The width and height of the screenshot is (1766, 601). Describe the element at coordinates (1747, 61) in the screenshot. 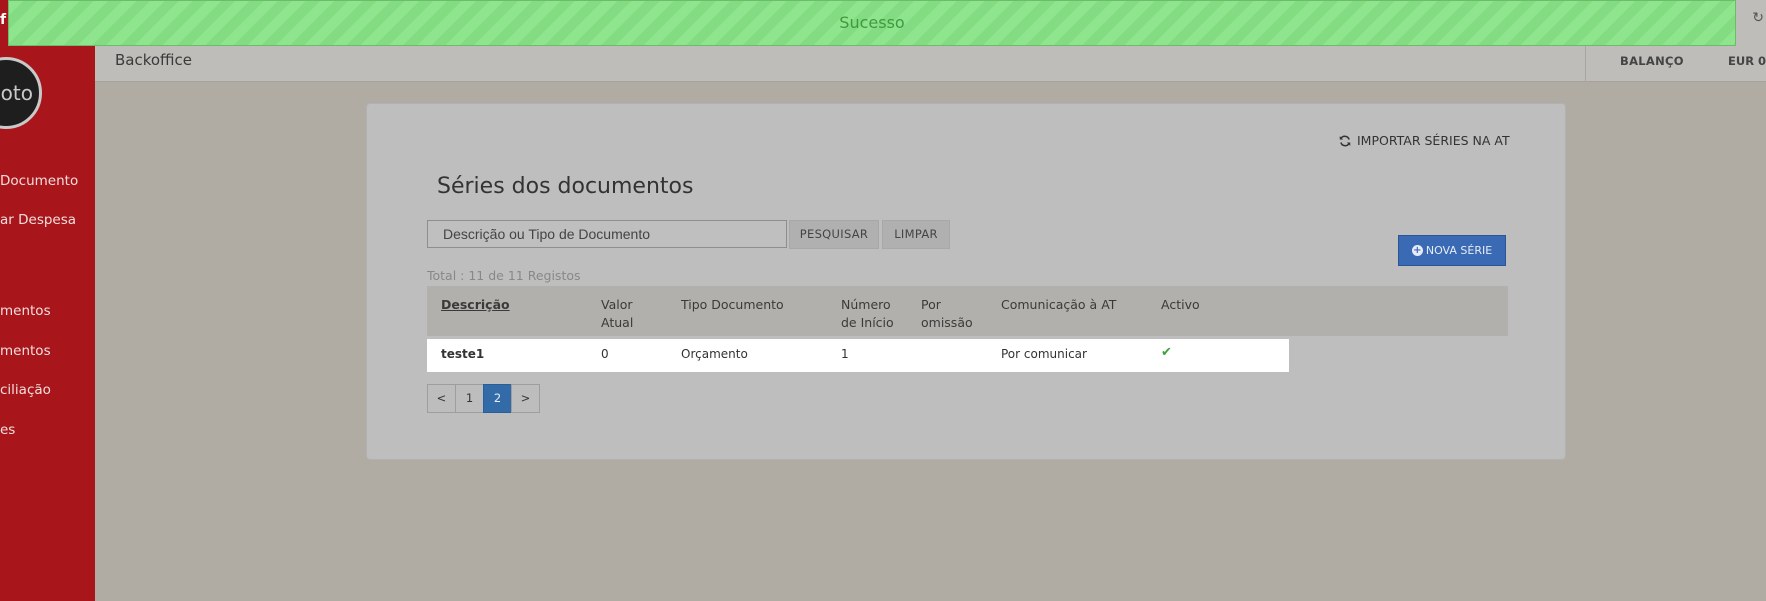

I see `balance-value: EUR 0.0` at that location.